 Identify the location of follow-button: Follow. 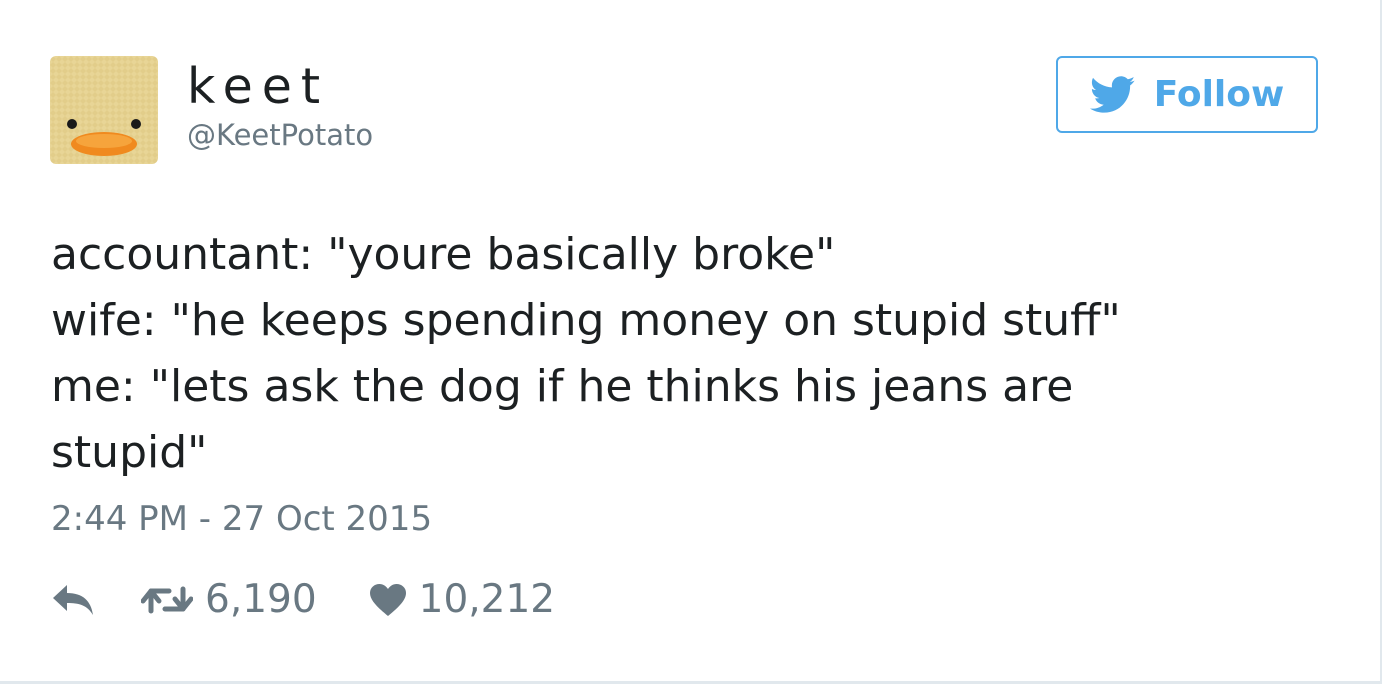
(1187, 94).